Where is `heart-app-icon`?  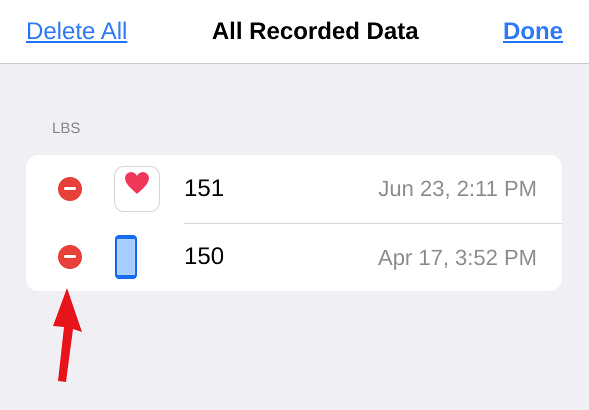
heart-app-icon is located at coordinates (137, 189).